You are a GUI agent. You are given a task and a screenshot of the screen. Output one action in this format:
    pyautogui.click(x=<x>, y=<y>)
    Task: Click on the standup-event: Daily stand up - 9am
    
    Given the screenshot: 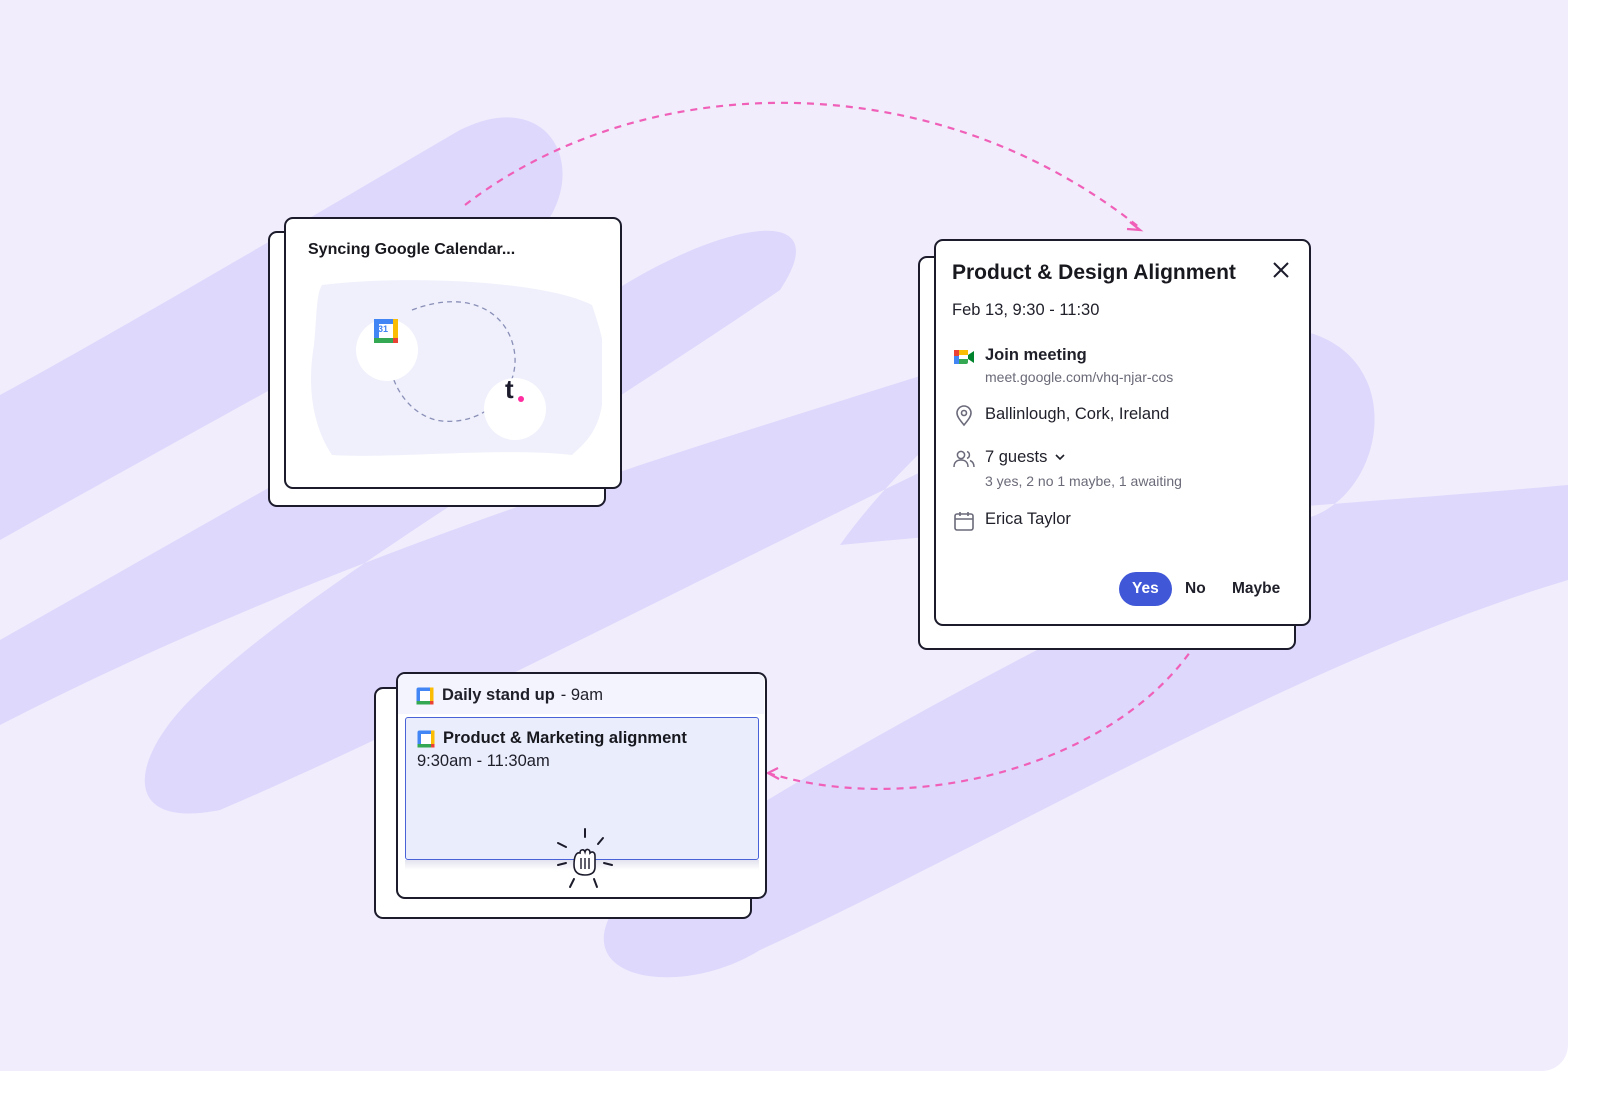 What is the action you would take?
    pyautogui.click(x=509, y=695)
    